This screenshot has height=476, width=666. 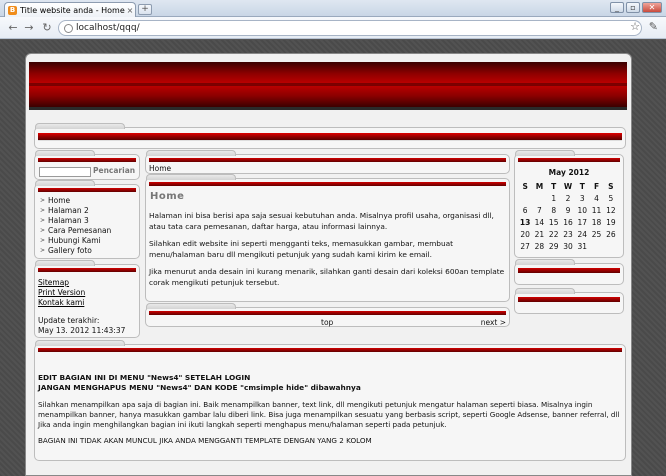 What do you see at coordinates (525, 247) in the screenshot?
I see `calendar-day: 27` at bounding box center [525, 247].